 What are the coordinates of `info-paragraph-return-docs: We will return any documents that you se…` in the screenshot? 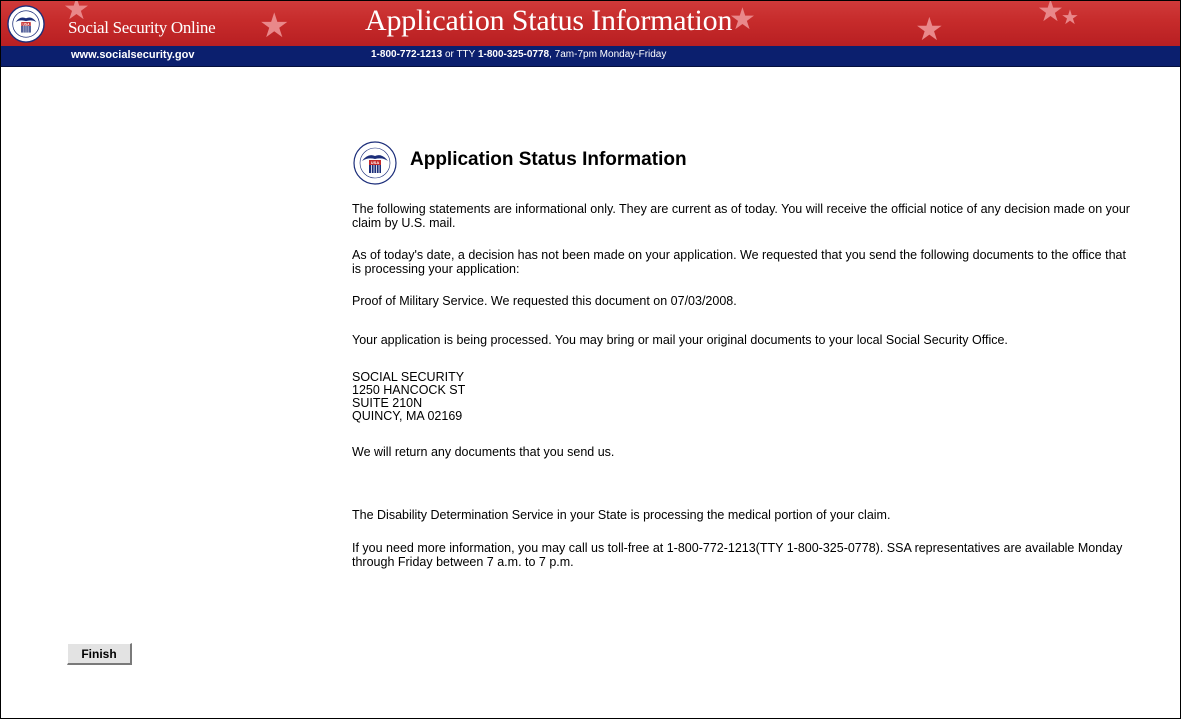 It's located at (483, 452).